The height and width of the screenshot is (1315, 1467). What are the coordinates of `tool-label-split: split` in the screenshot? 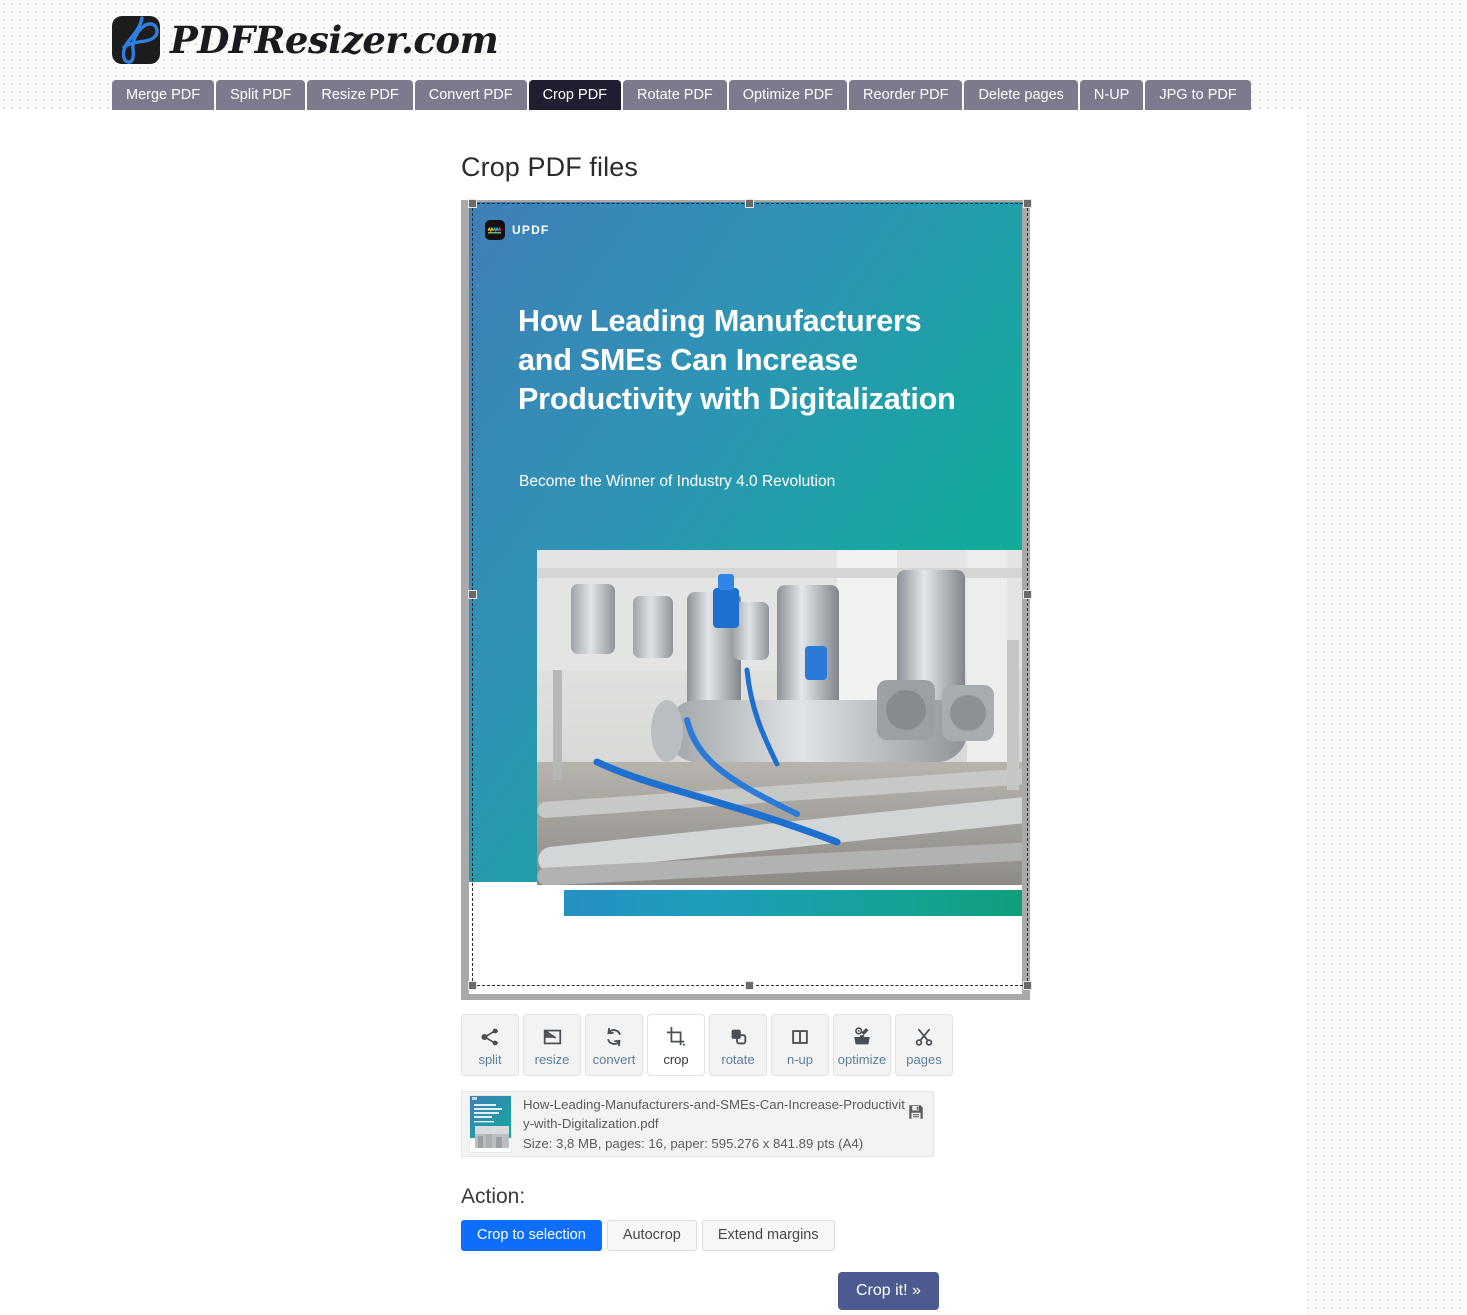 It's located at (490, 1059).